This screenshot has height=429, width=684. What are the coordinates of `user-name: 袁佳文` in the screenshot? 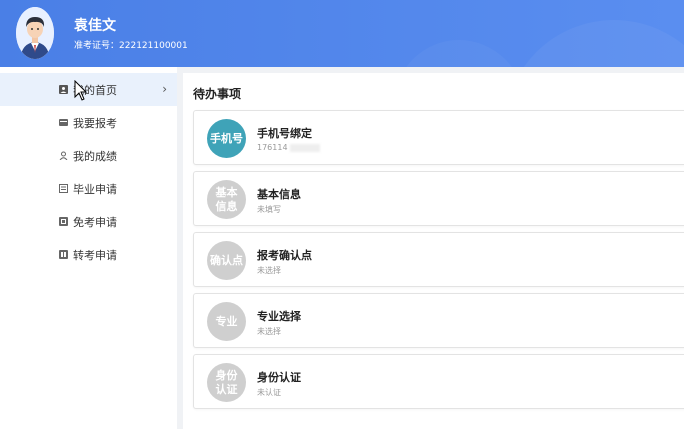 It's located at (95, 26).